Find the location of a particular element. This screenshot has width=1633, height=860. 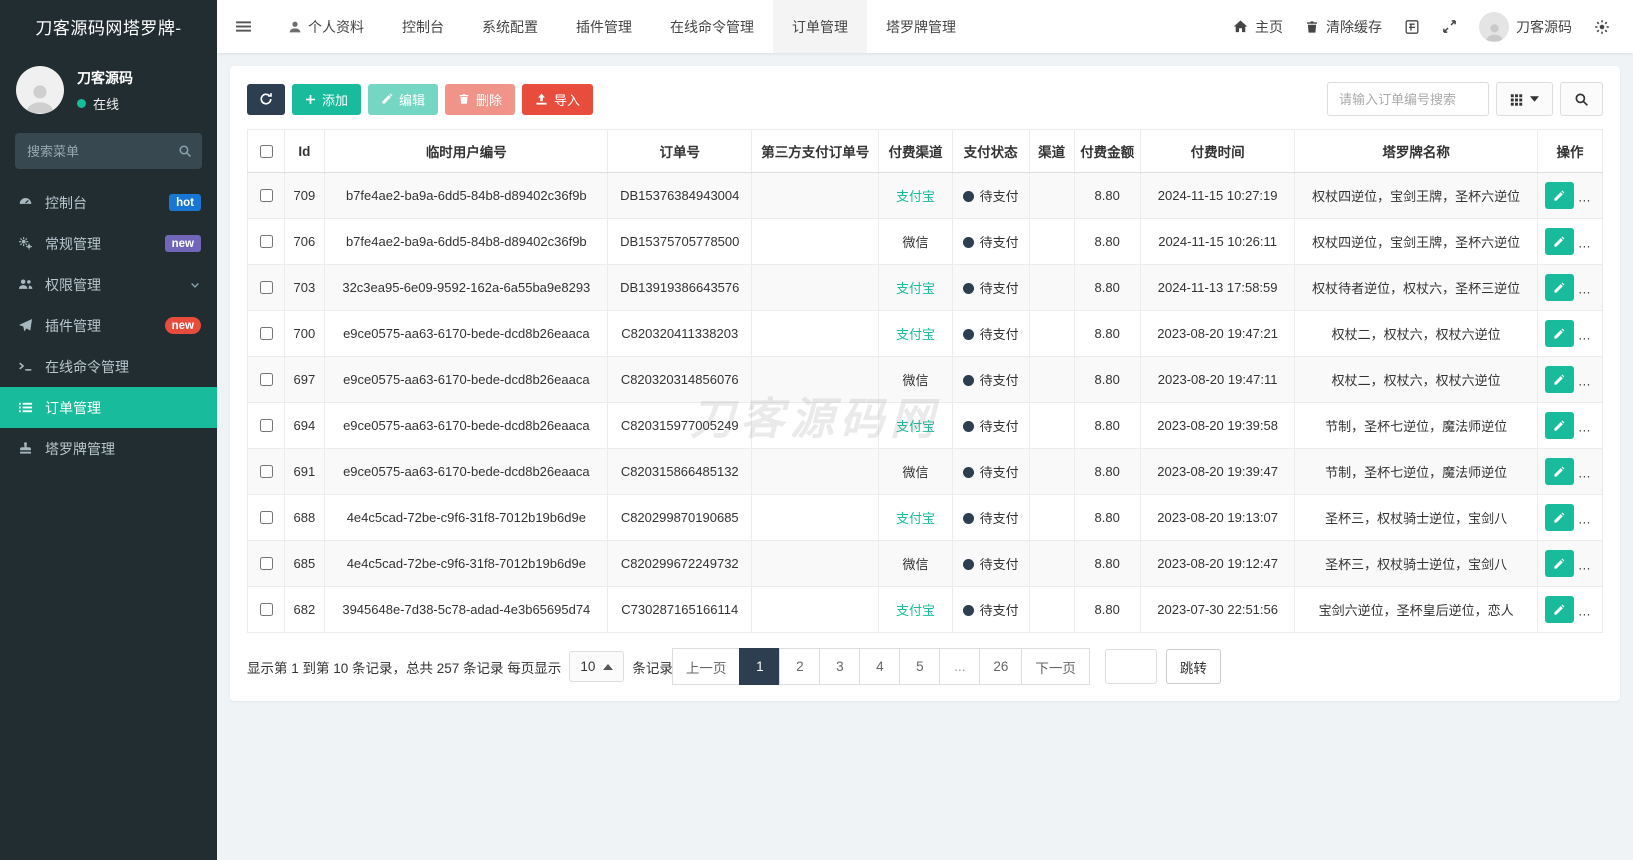

cell-pay-time: 2023-08-20 19:12:47 is located at coordinates (1217, 563).